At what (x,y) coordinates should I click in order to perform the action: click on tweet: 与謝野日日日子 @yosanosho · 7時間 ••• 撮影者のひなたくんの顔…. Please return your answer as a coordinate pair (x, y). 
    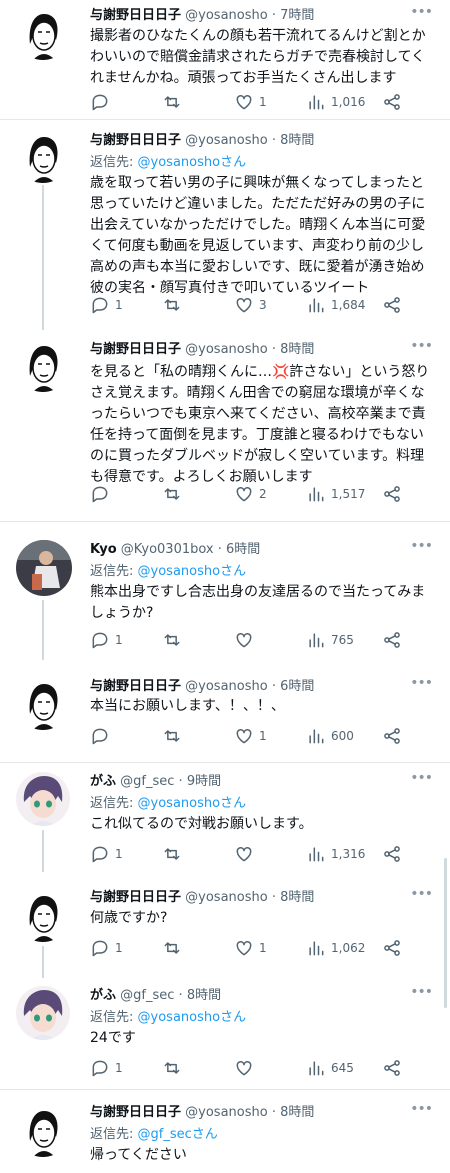
    Looking at the image, I should click on (225, 60).